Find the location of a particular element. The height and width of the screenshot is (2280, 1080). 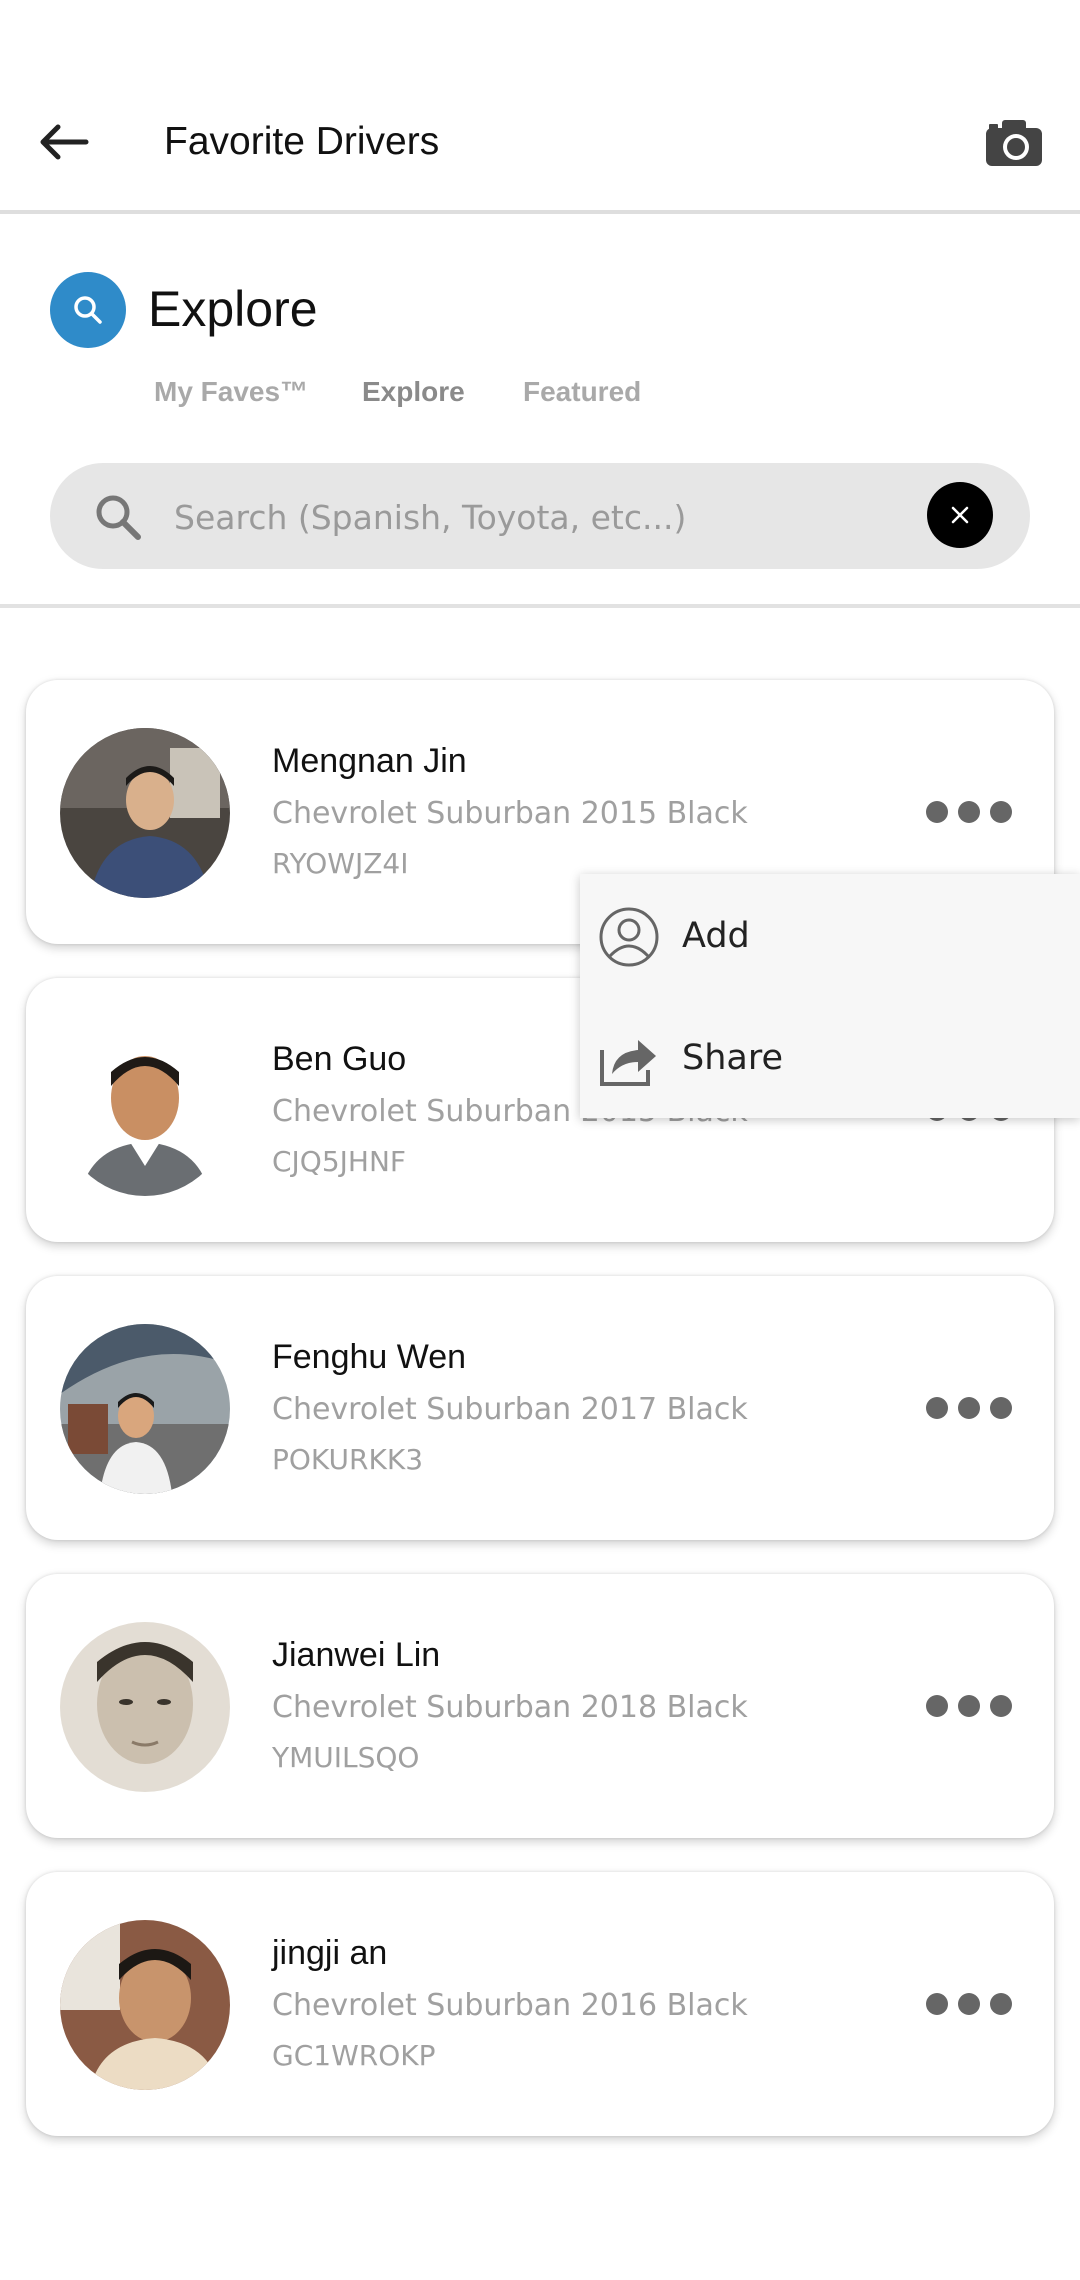

app-bar: Favorite Drivers is located at coordinates (540, 107).